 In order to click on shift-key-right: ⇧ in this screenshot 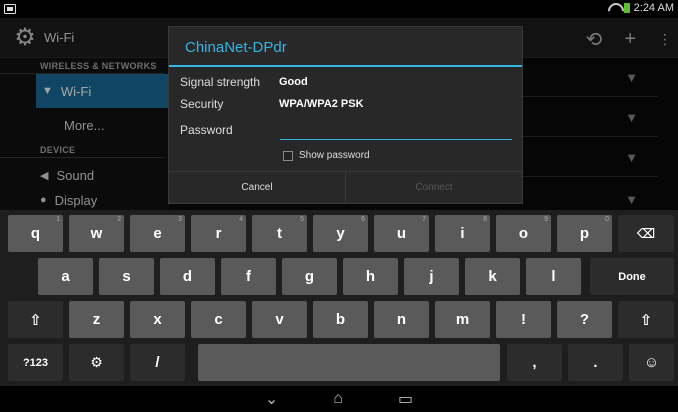, I will do `click(646, 319)`.